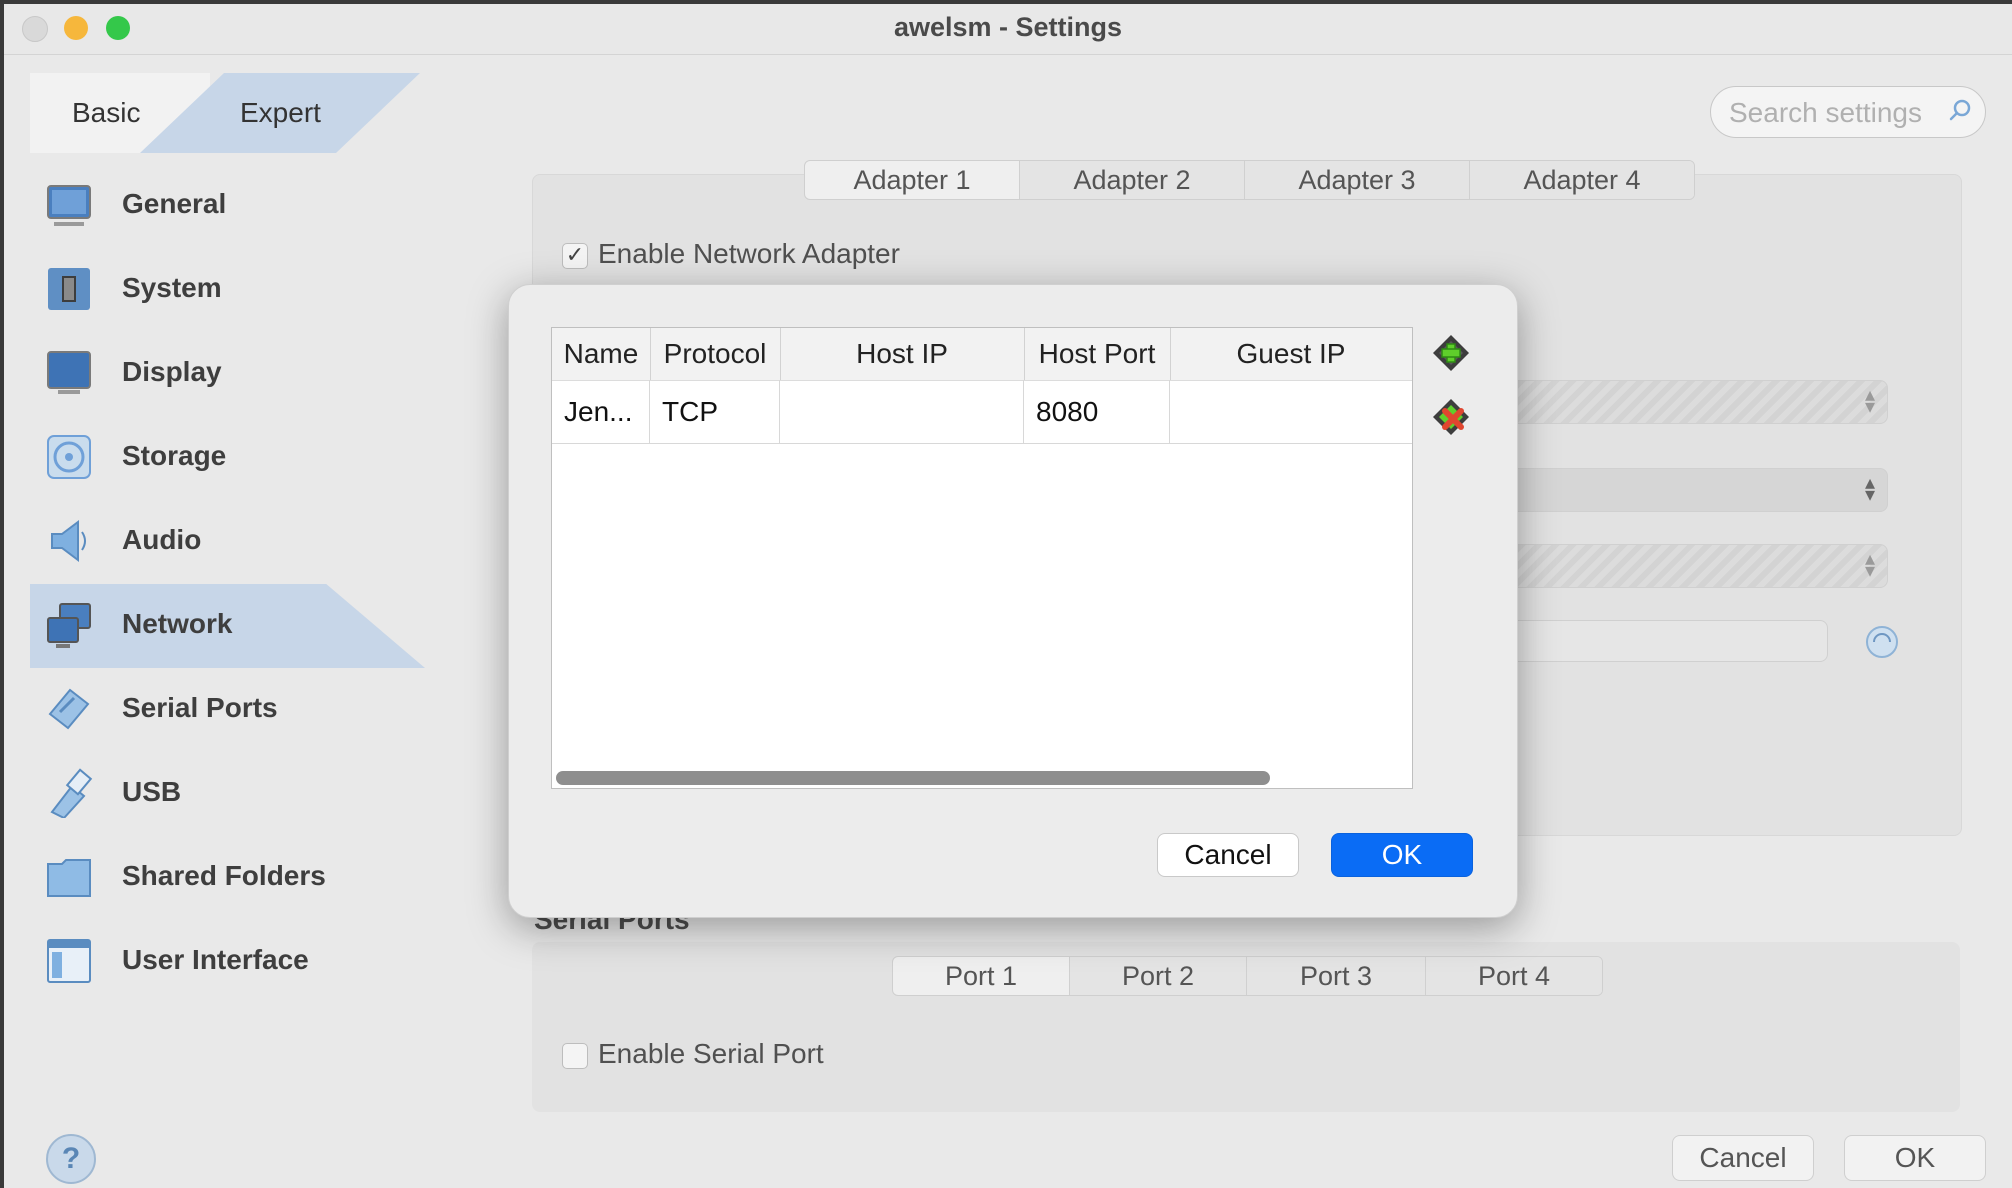  Describe the element at coordinates (1882, 642) in the screenshot. I see `refresh-mac-icon` at that location.